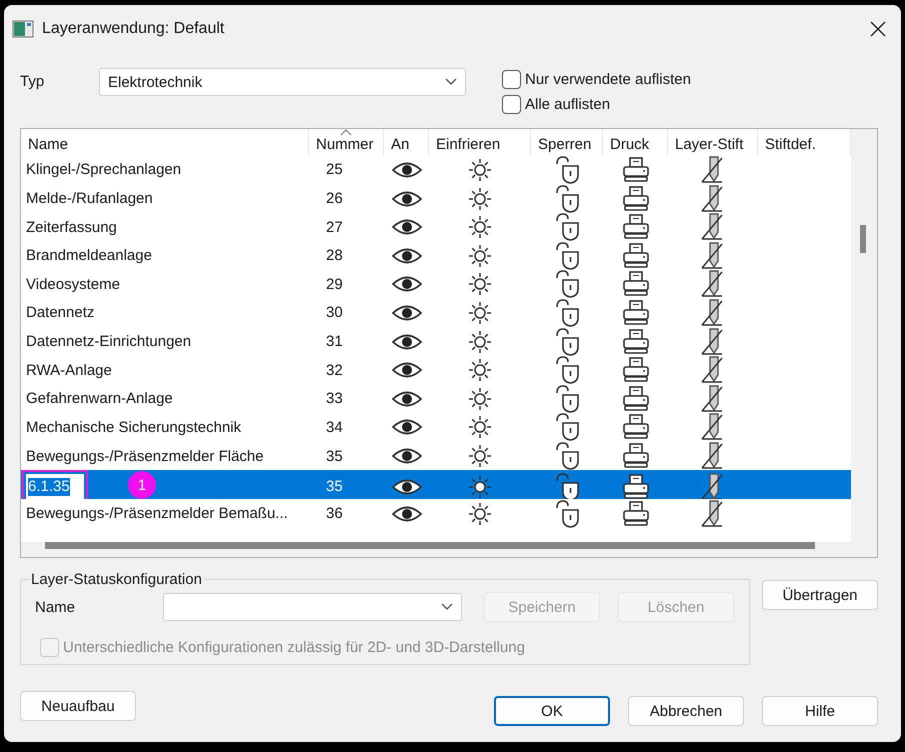 This screenshot has width=905, height=752. Describe the element at coordinates (78, 706) in the screenshot. I see `rebuild-button: Neuaufbau` at that location.